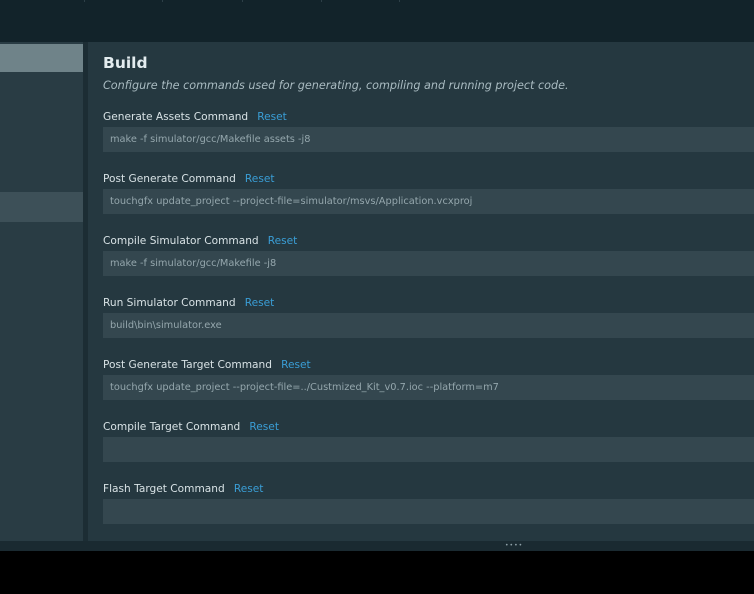 The height and width of the screenshot is (594, 754). Describe the element at coordinates (176, 117) in the screenshot. I see `generate-assets-command-label: Generate Assets Command` at that location.